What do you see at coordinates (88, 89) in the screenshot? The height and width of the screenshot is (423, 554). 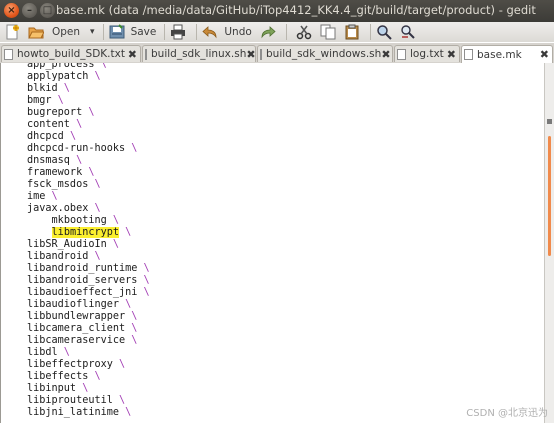 I see `code-line: blkid \` at bounding box center [88, 89].